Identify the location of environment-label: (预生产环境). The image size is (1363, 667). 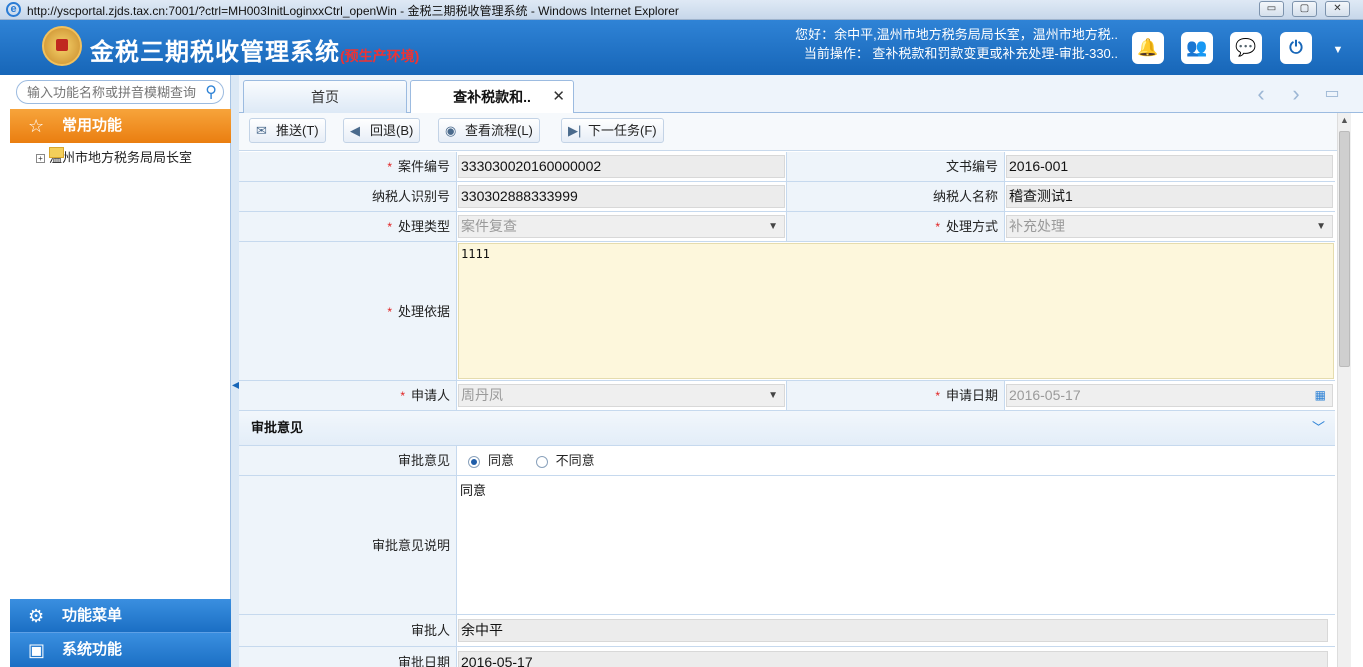
(380, 56).